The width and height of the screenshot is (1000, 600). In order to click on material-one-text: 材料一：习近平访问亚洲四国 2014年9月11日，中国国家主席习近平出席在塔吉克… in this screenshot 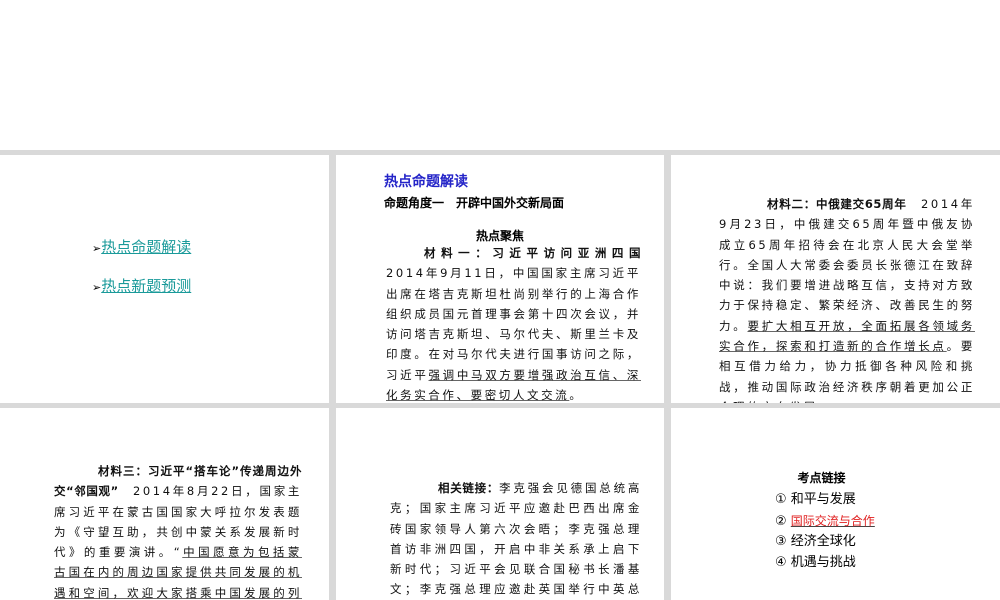, I will do `click(513, 324)`.